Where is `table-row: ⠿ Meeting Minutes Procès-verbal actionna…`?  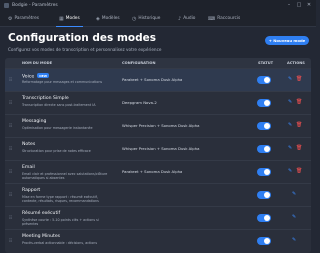
table-row: ⠿ Meeting Minutes Procès-verbal actionna… is located at coordinates (158, 240).